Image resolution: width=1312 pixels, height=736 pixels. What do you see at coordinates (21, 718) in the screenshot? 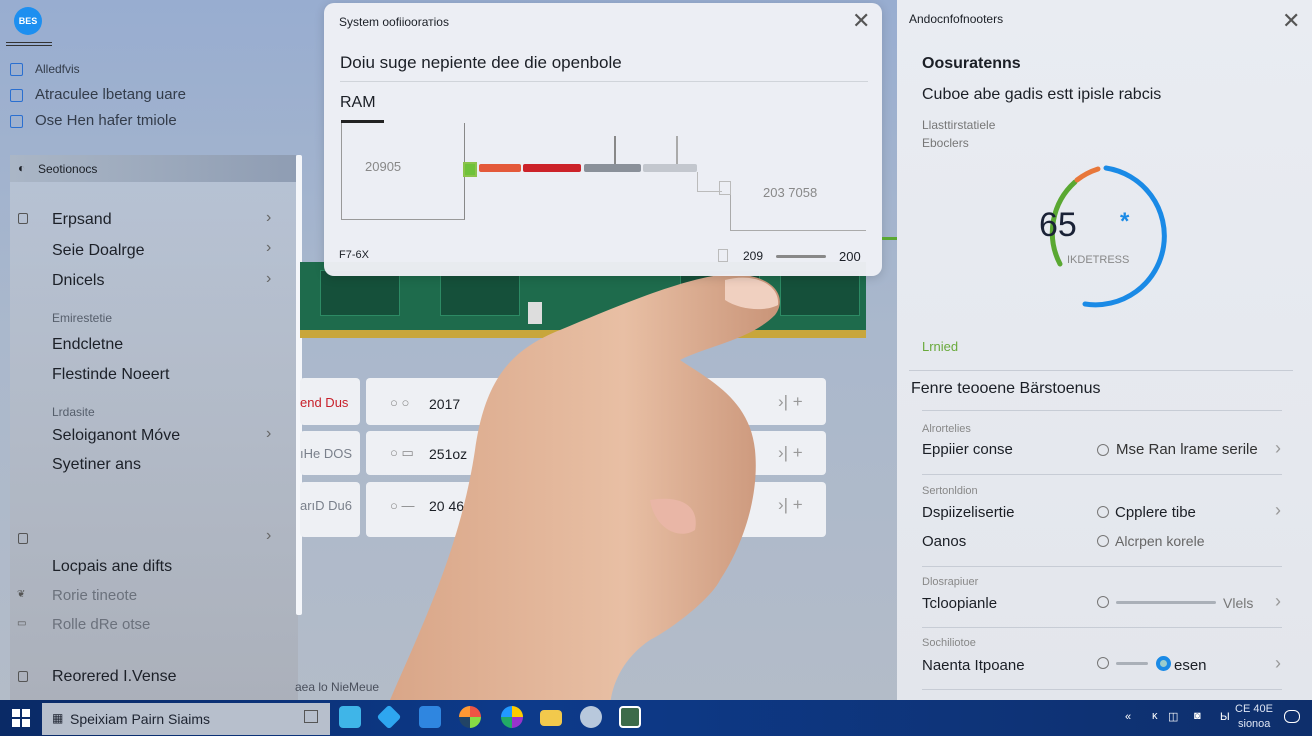
I see `windows-start-icon` at bounding box center [21, 718].